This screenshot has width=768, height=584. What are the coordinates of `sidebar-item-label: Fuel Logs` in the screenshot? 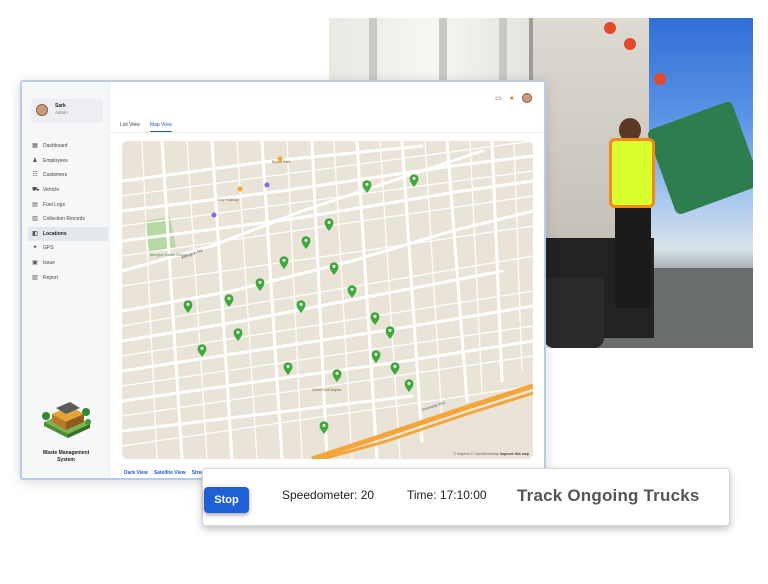 It's located at (54, 204).